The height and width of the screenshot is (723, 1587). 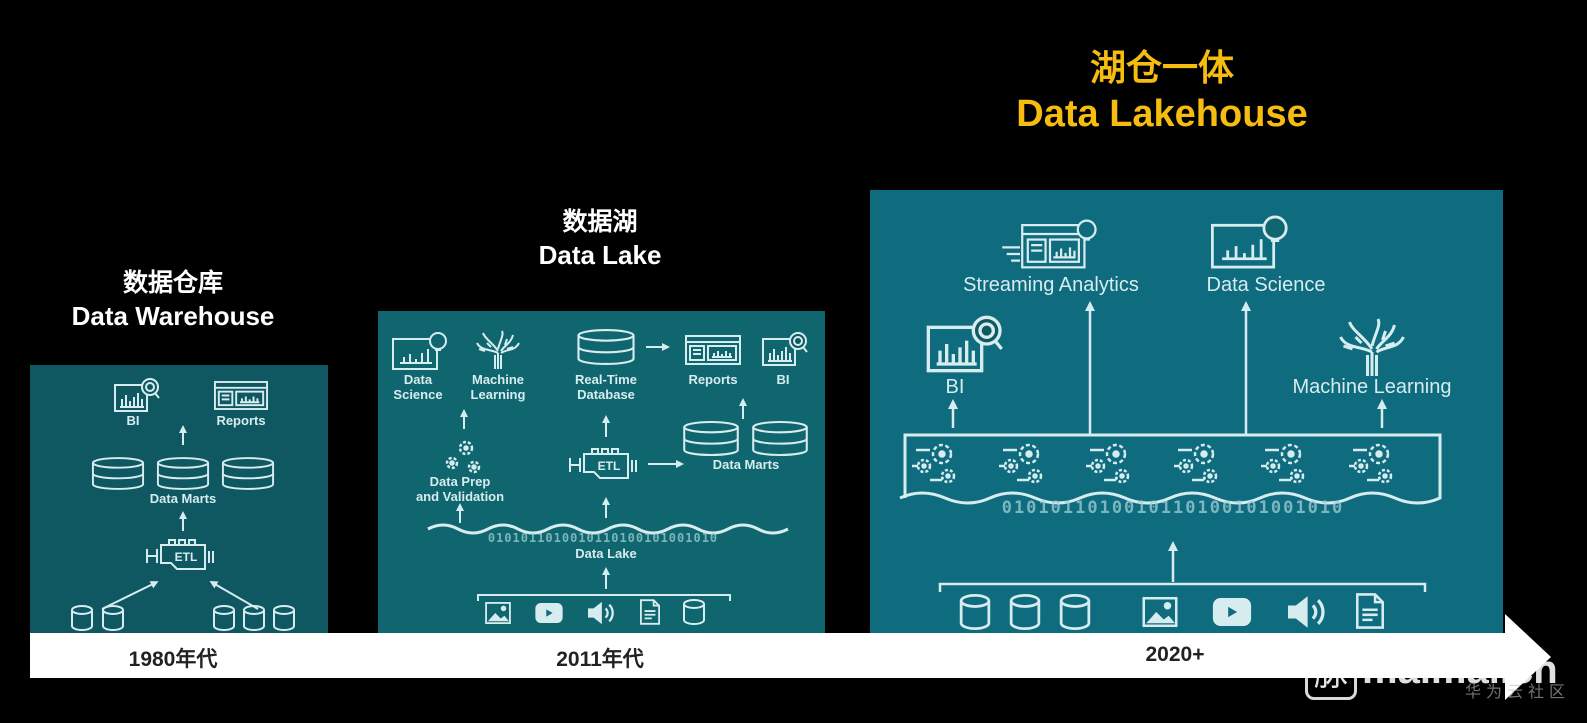 I want to click on real-time-database-label: Real-Time Database, so click(x=606, y=387).